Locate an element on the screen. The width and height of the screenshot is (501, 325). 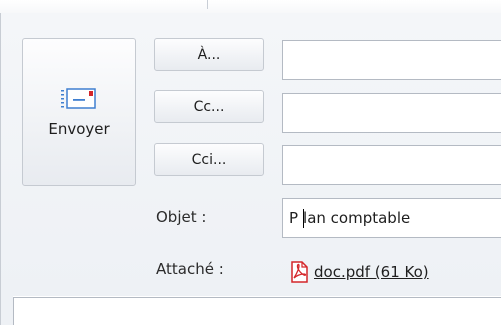
message-body is located at coordinates (257, 311).